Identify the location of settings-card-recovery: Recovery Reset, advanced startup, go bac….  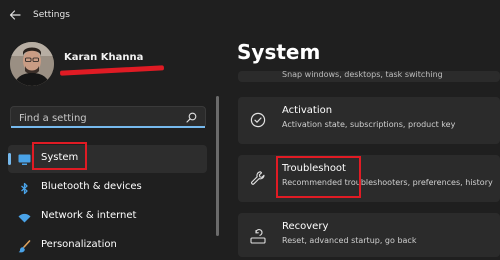
(369, 235).